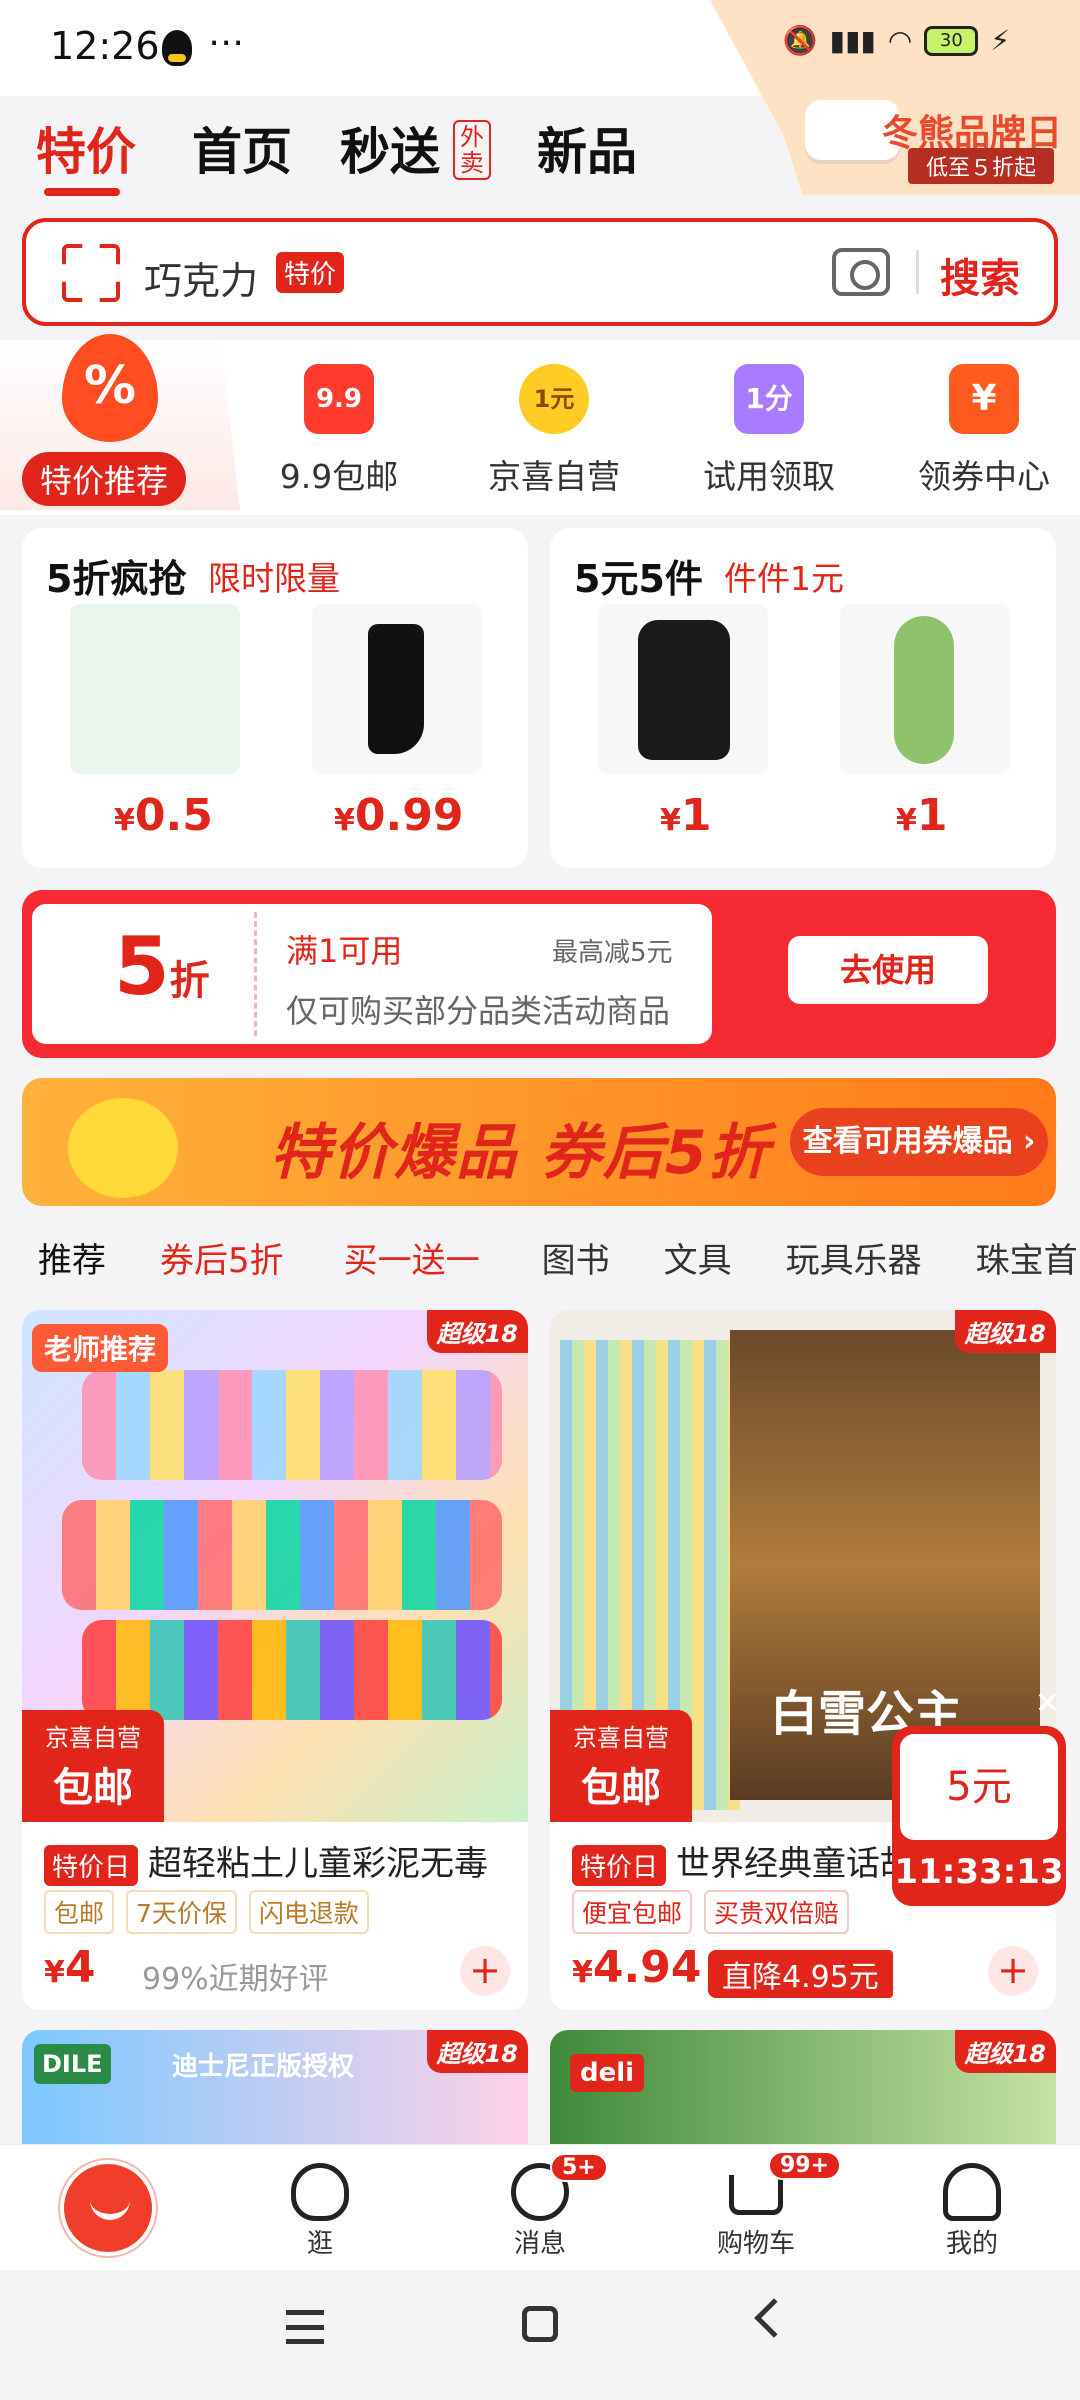  What do you see at coordinates (540, 272) in the screenshot?
I see `search-bar: 巧克力 特价 搜索` at bounding box center [540, 272].